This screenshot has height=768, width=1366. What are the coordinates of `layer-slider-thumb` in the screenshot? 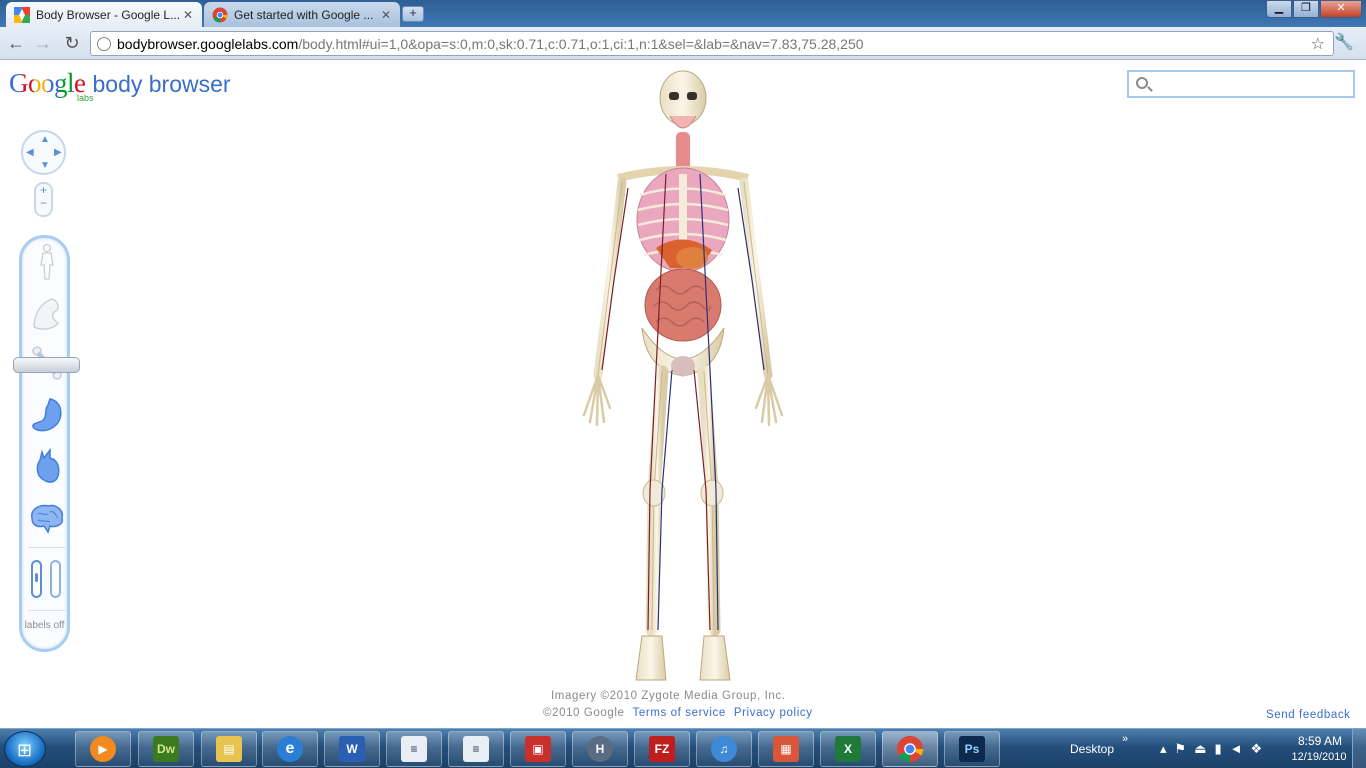 It's located at (46, 365).